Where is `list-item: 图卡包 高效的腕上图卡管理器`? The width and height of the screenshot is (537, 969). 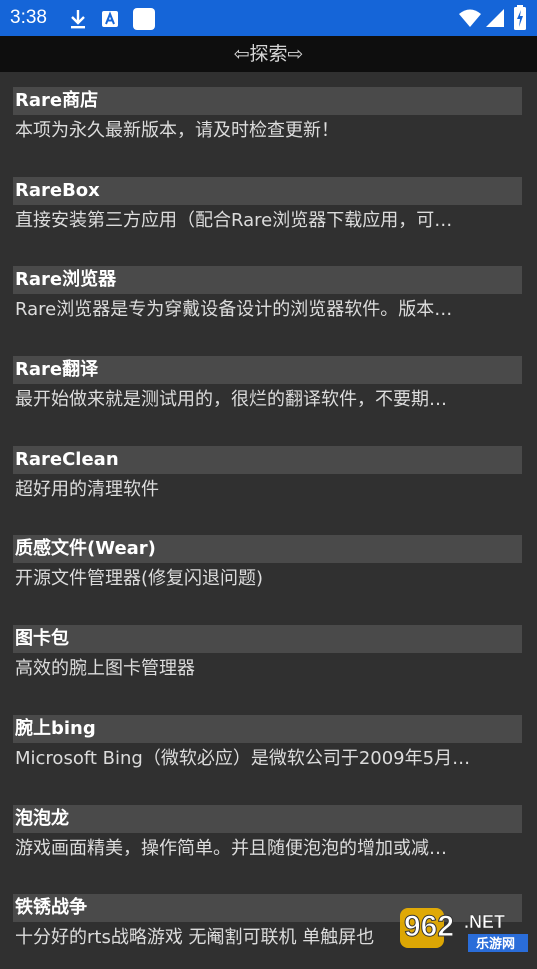
list-item: 图卡包 高效的腕上图卡管理器 is located at coordinates (268, 655).